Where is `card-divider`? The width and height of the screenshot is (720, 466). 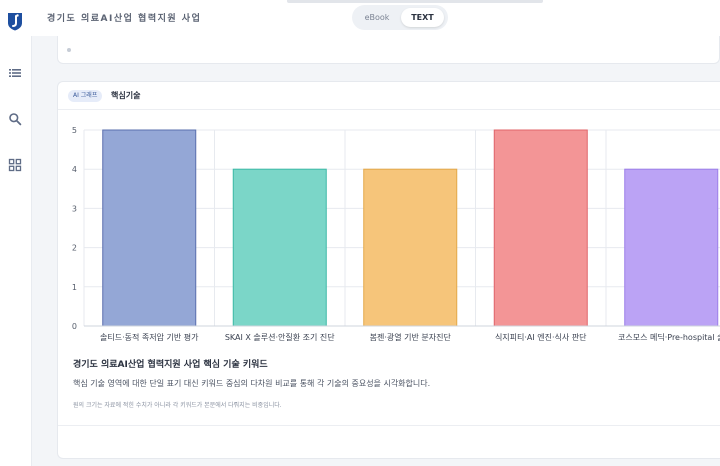
card-divider is located at coordinates (389, 425).